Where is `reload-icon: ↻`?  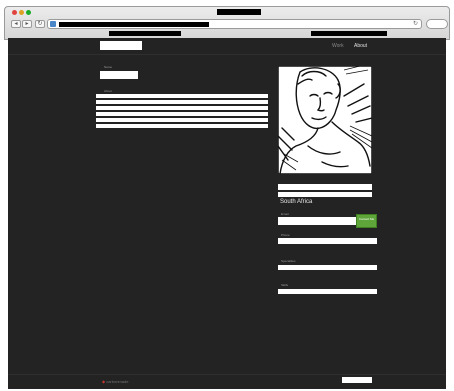
reload-icon: ↻ is located at coordinates (40, 24).